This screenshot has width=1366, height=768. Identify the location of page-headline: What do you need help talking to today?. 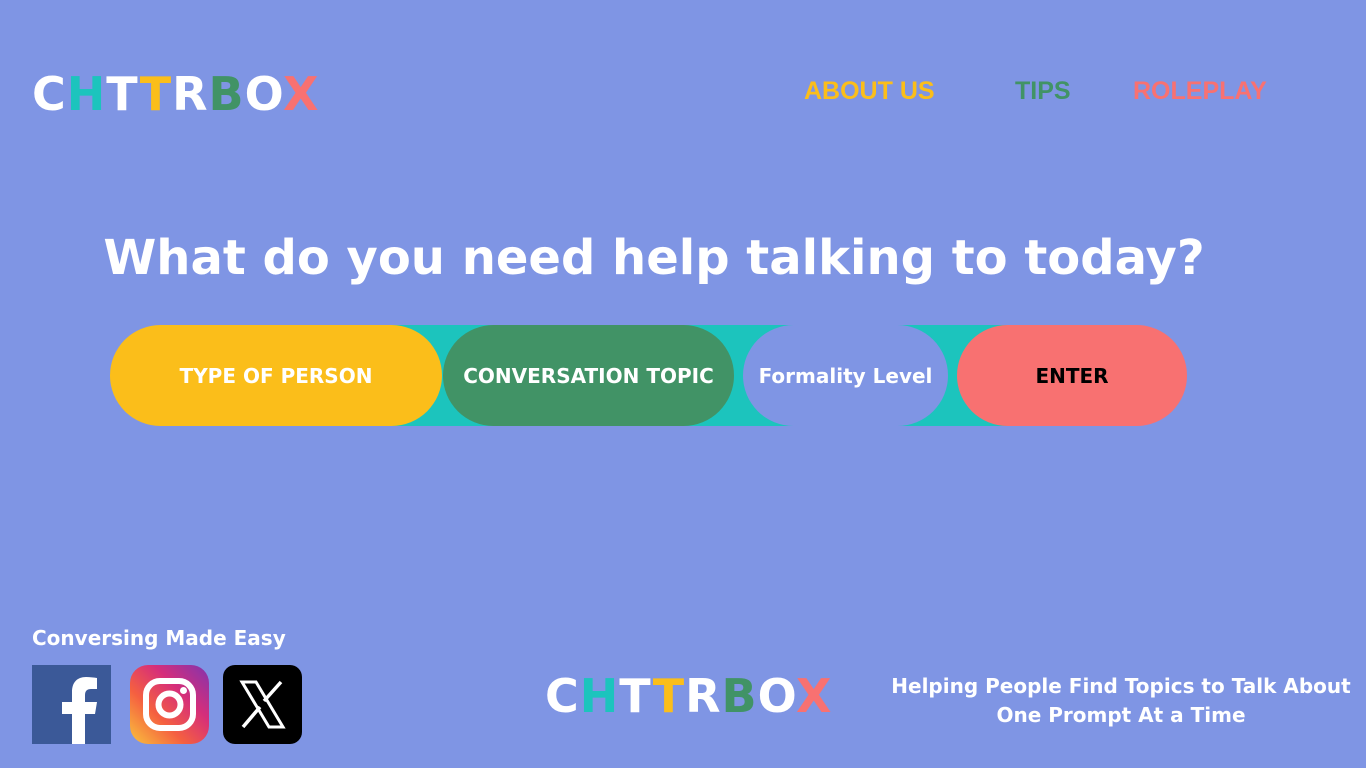
(654, 258).